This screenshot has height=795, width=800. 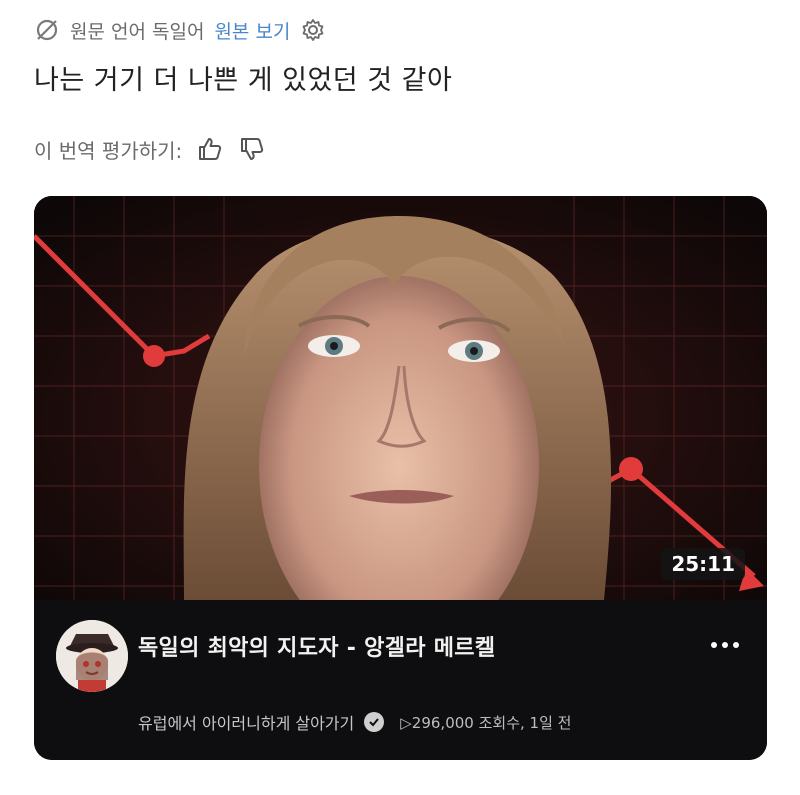 I want to click on channel-name: 유럽에서 아이러니하게 살아가기, so click(x=246, y=722).